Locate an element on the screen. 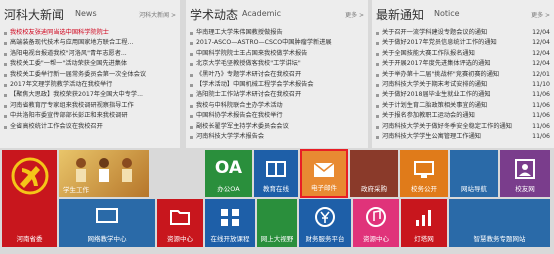 This screenshot has height=254, width=554. tile-label: 校务公开 is located at coordinates (424, 189).